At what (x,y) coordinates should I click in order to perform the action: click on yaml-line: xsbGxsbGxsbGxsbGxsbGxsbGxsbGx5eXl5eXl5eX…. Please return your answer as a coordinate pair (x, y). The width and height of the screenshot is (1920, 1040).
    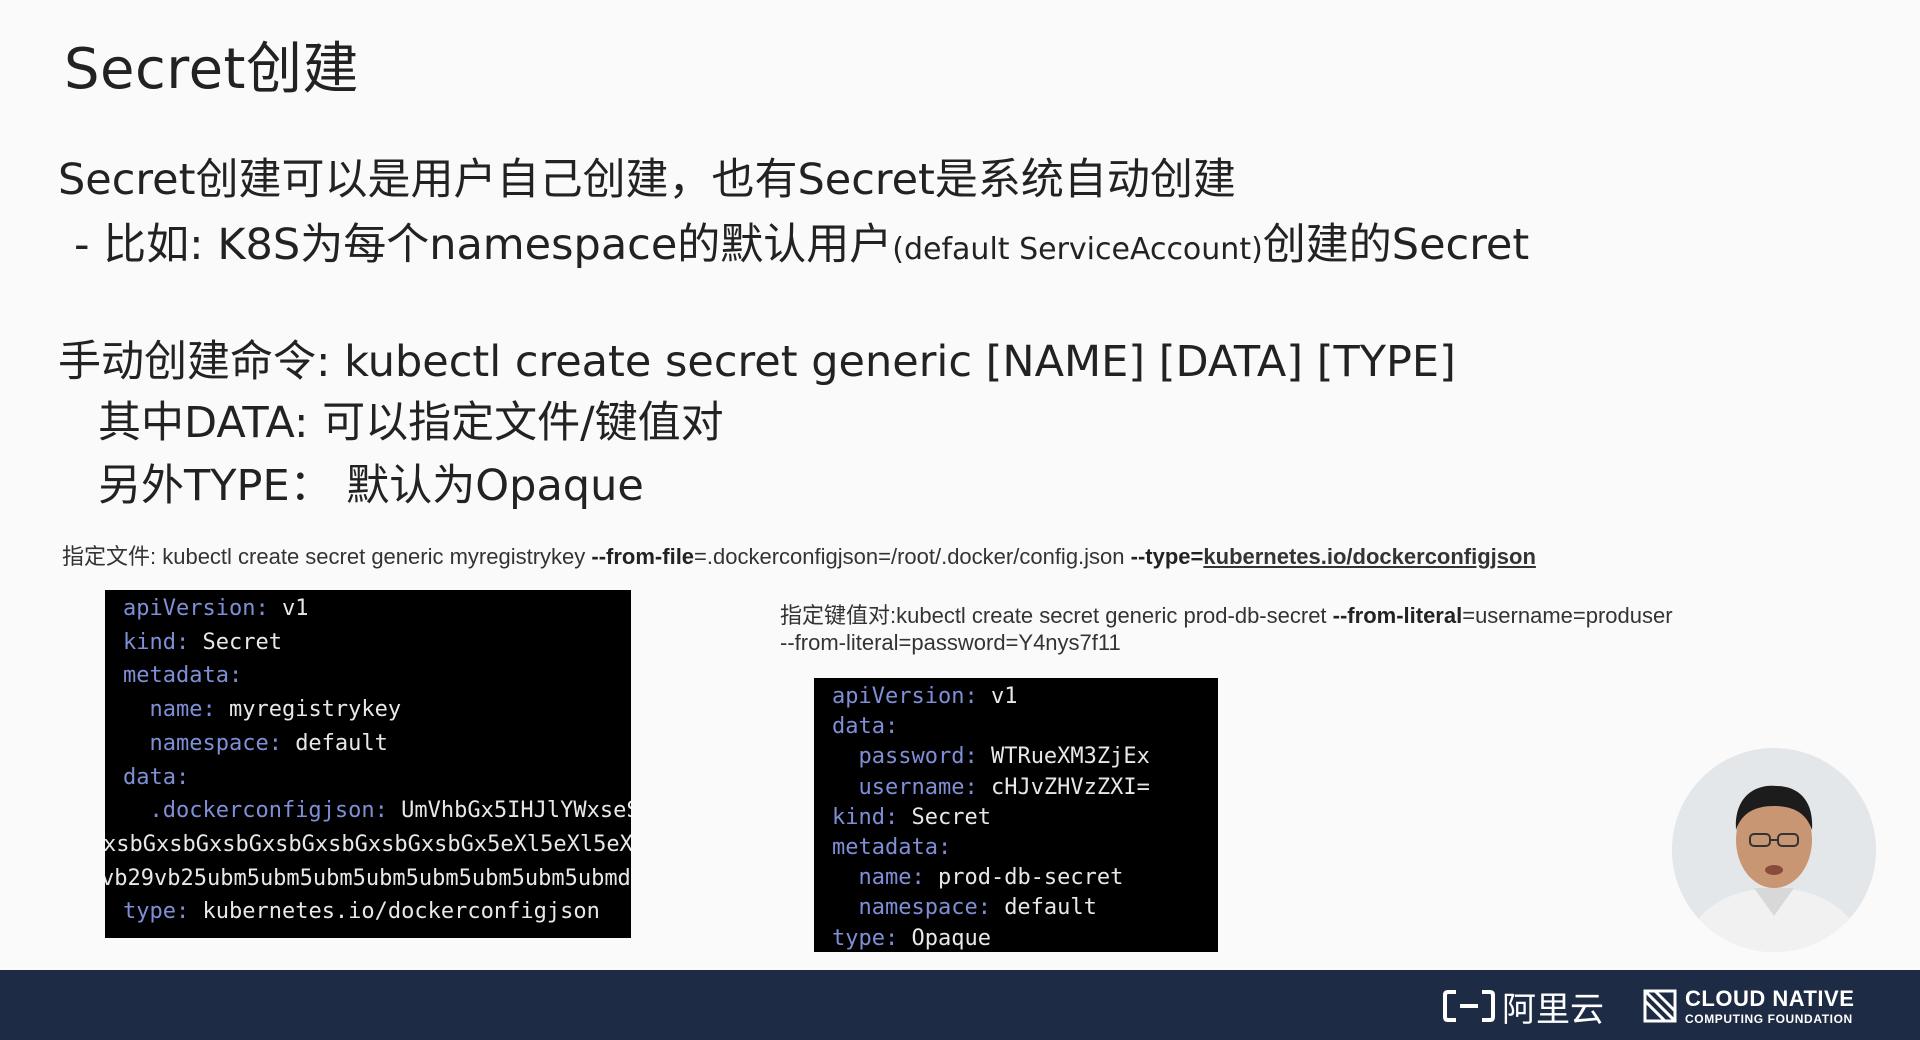
    Looking at the image, I should click on (368, 844).